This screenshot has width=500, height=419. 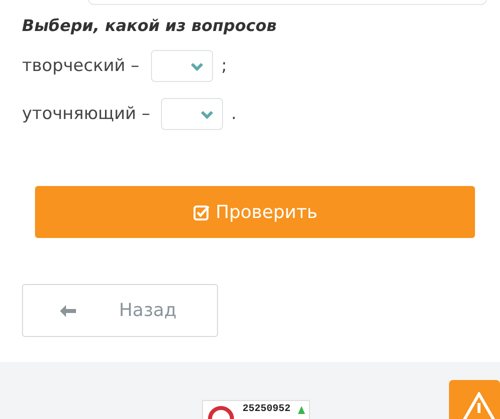 I want to click on arrow-left-icon, so click(x=68, y=311).